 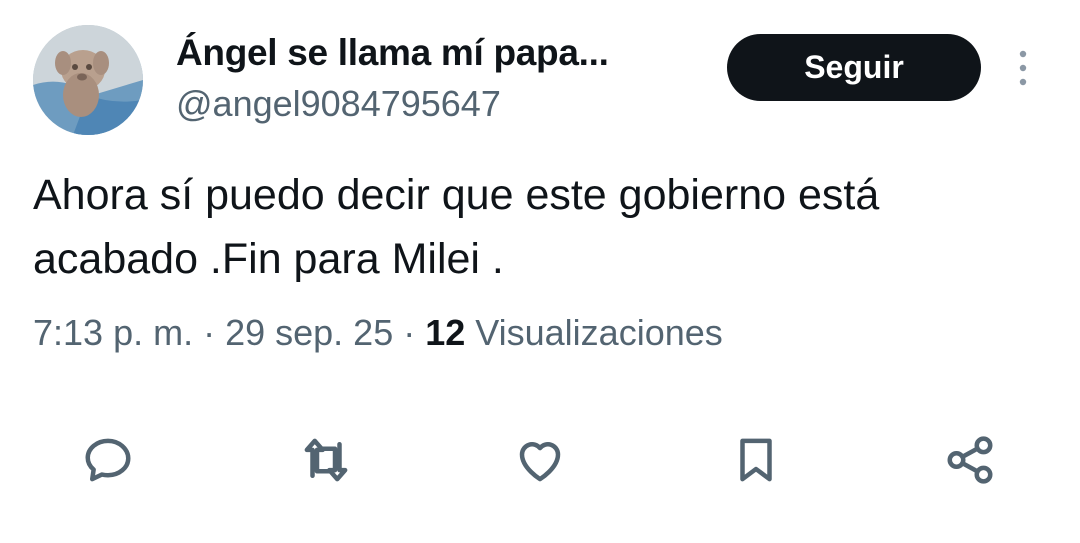 I want to click on tweet-text-line: acabado .Fin para Milei ., so click(x=268, y=259).